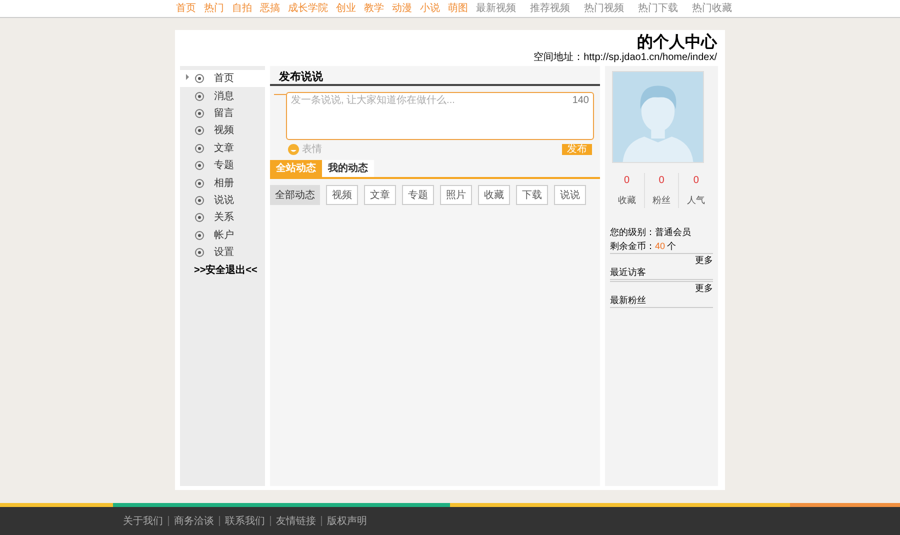 The height and width of the screenshot is (535, 900). Describe the element at coordinates (222, 201) in the screenshot. I see `sidebar-item: 说说` at that location.